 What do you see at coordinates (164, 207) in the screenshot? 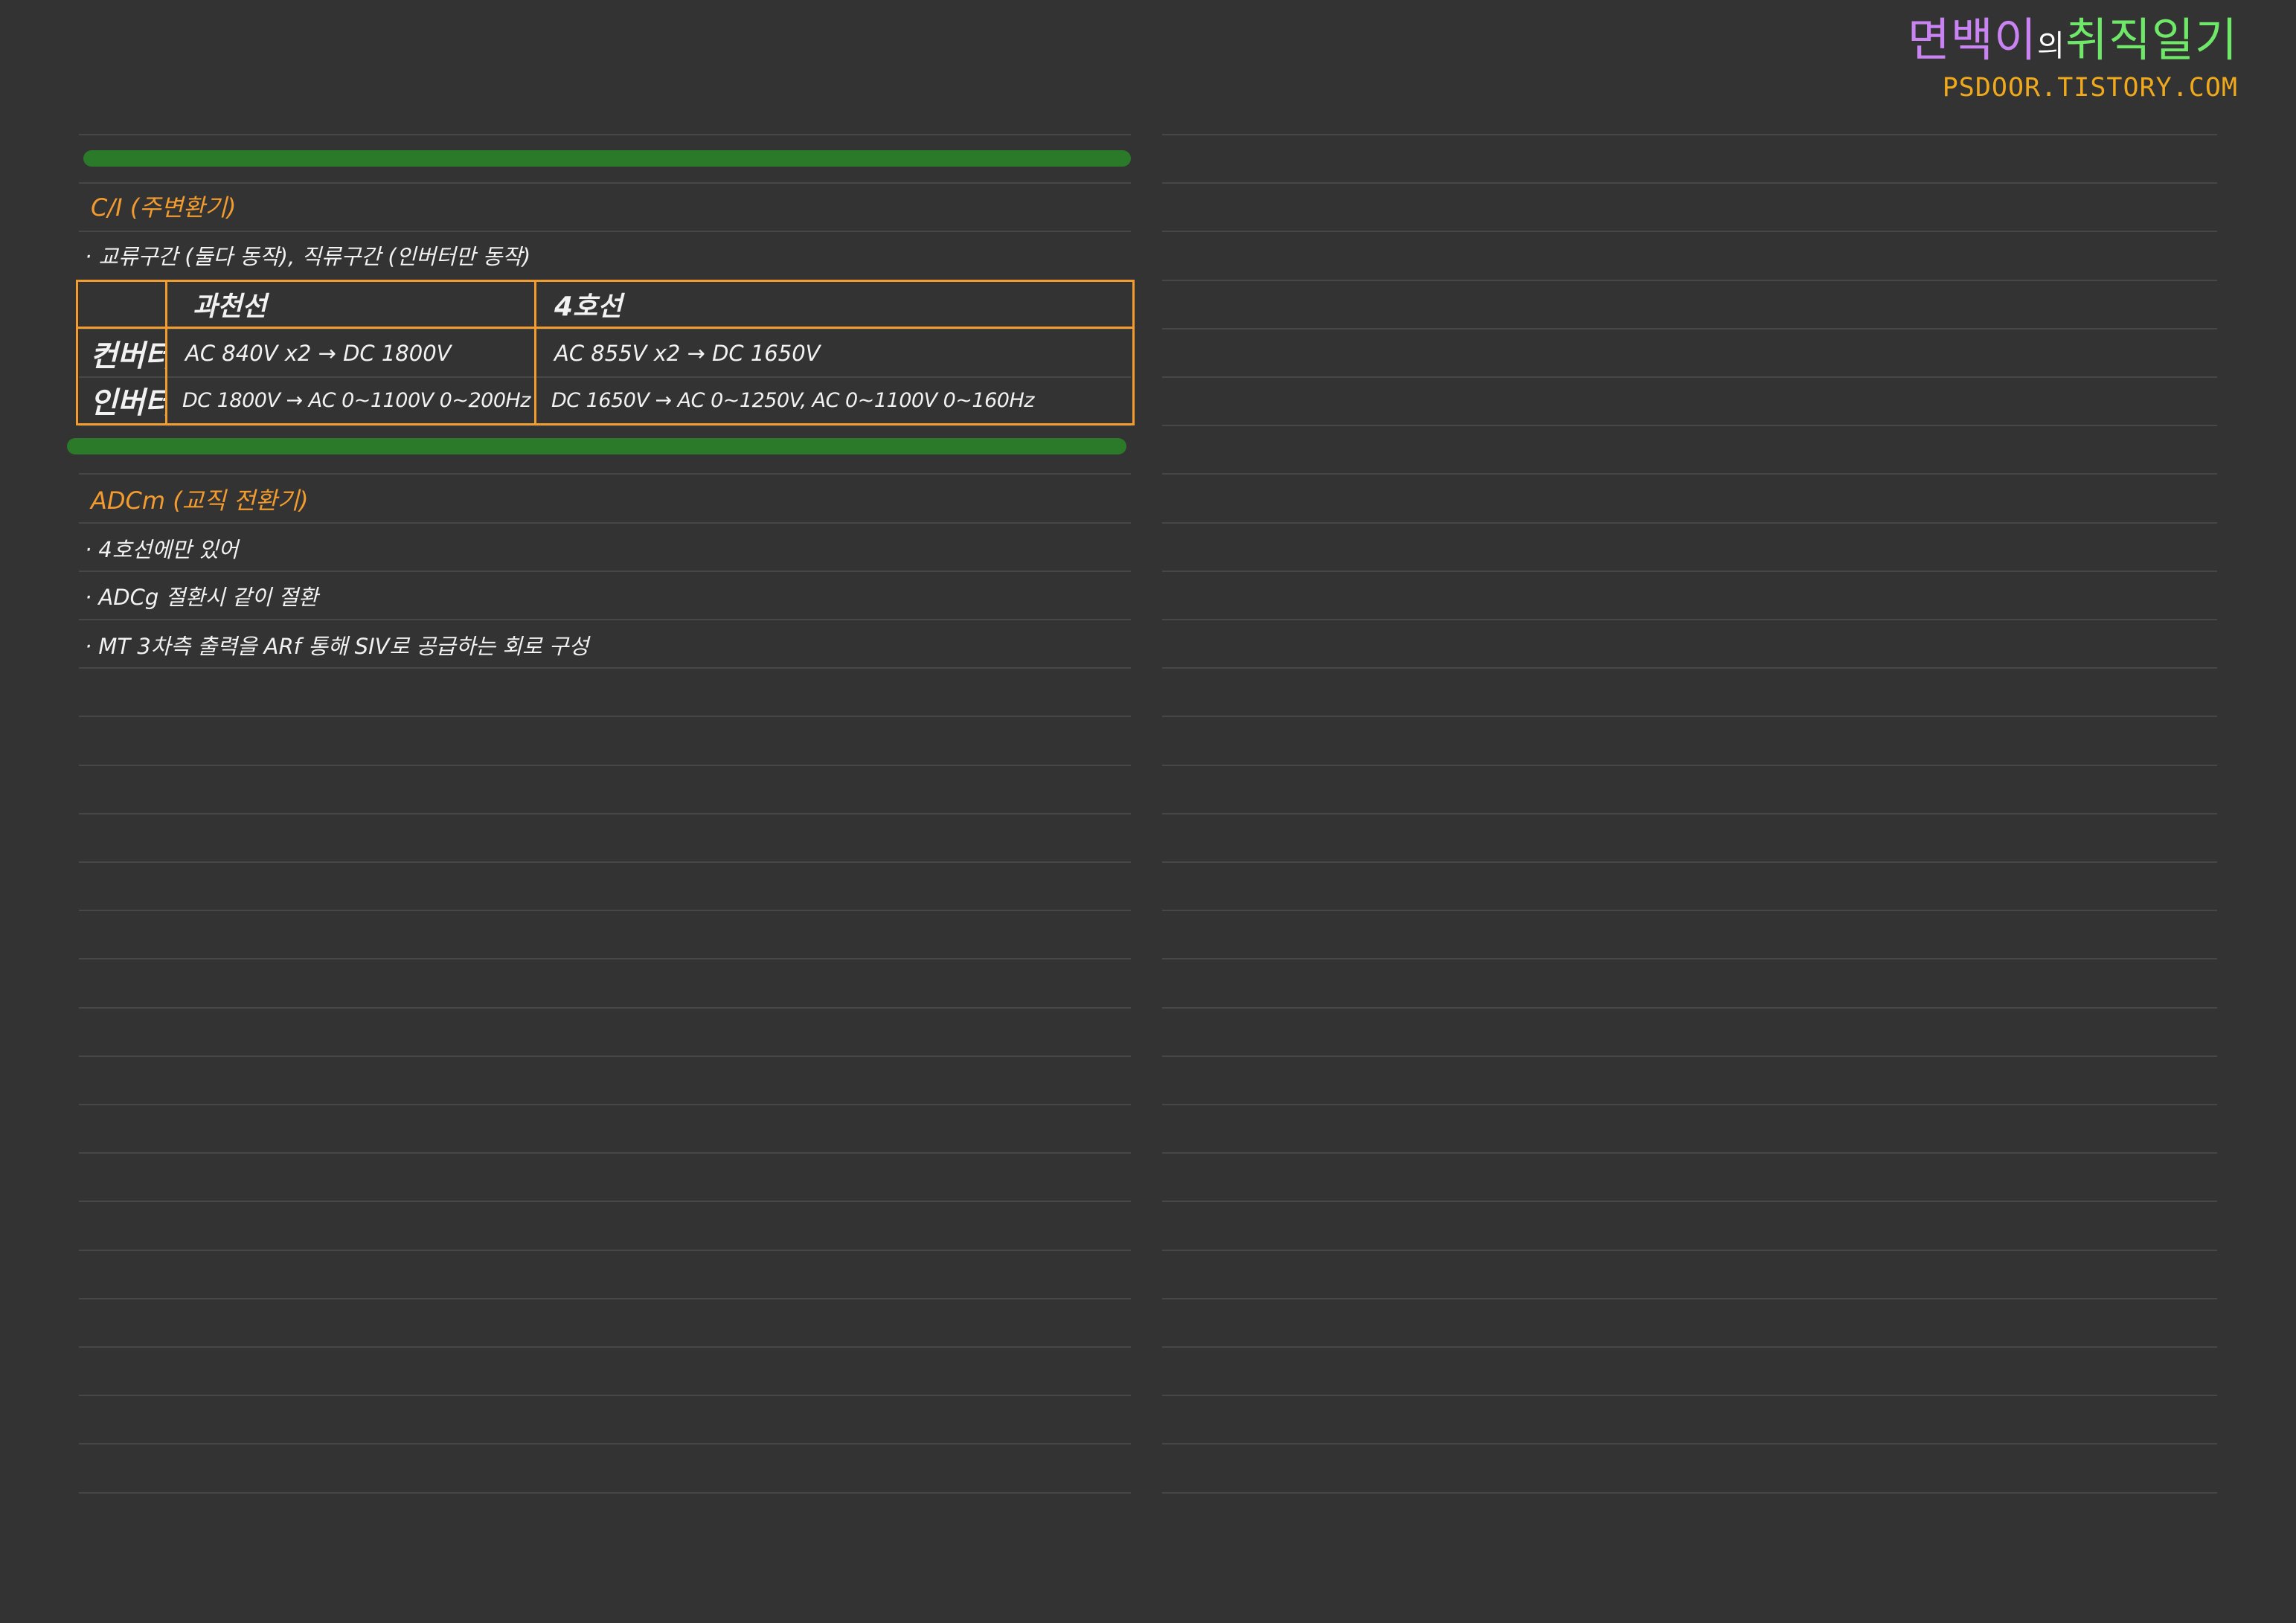
I see `section-heading-ci: C/I (주변환기)` at bounding box center [164, 207].